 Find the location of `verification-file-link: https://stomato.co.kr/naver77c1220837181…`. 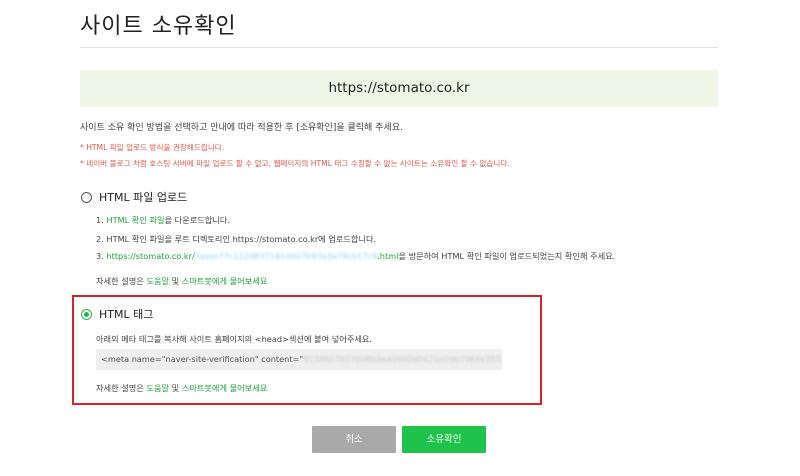

verification-file-link: https://stomato.co.kr/naver77c1220837181… is located at coordinates (252, 256).